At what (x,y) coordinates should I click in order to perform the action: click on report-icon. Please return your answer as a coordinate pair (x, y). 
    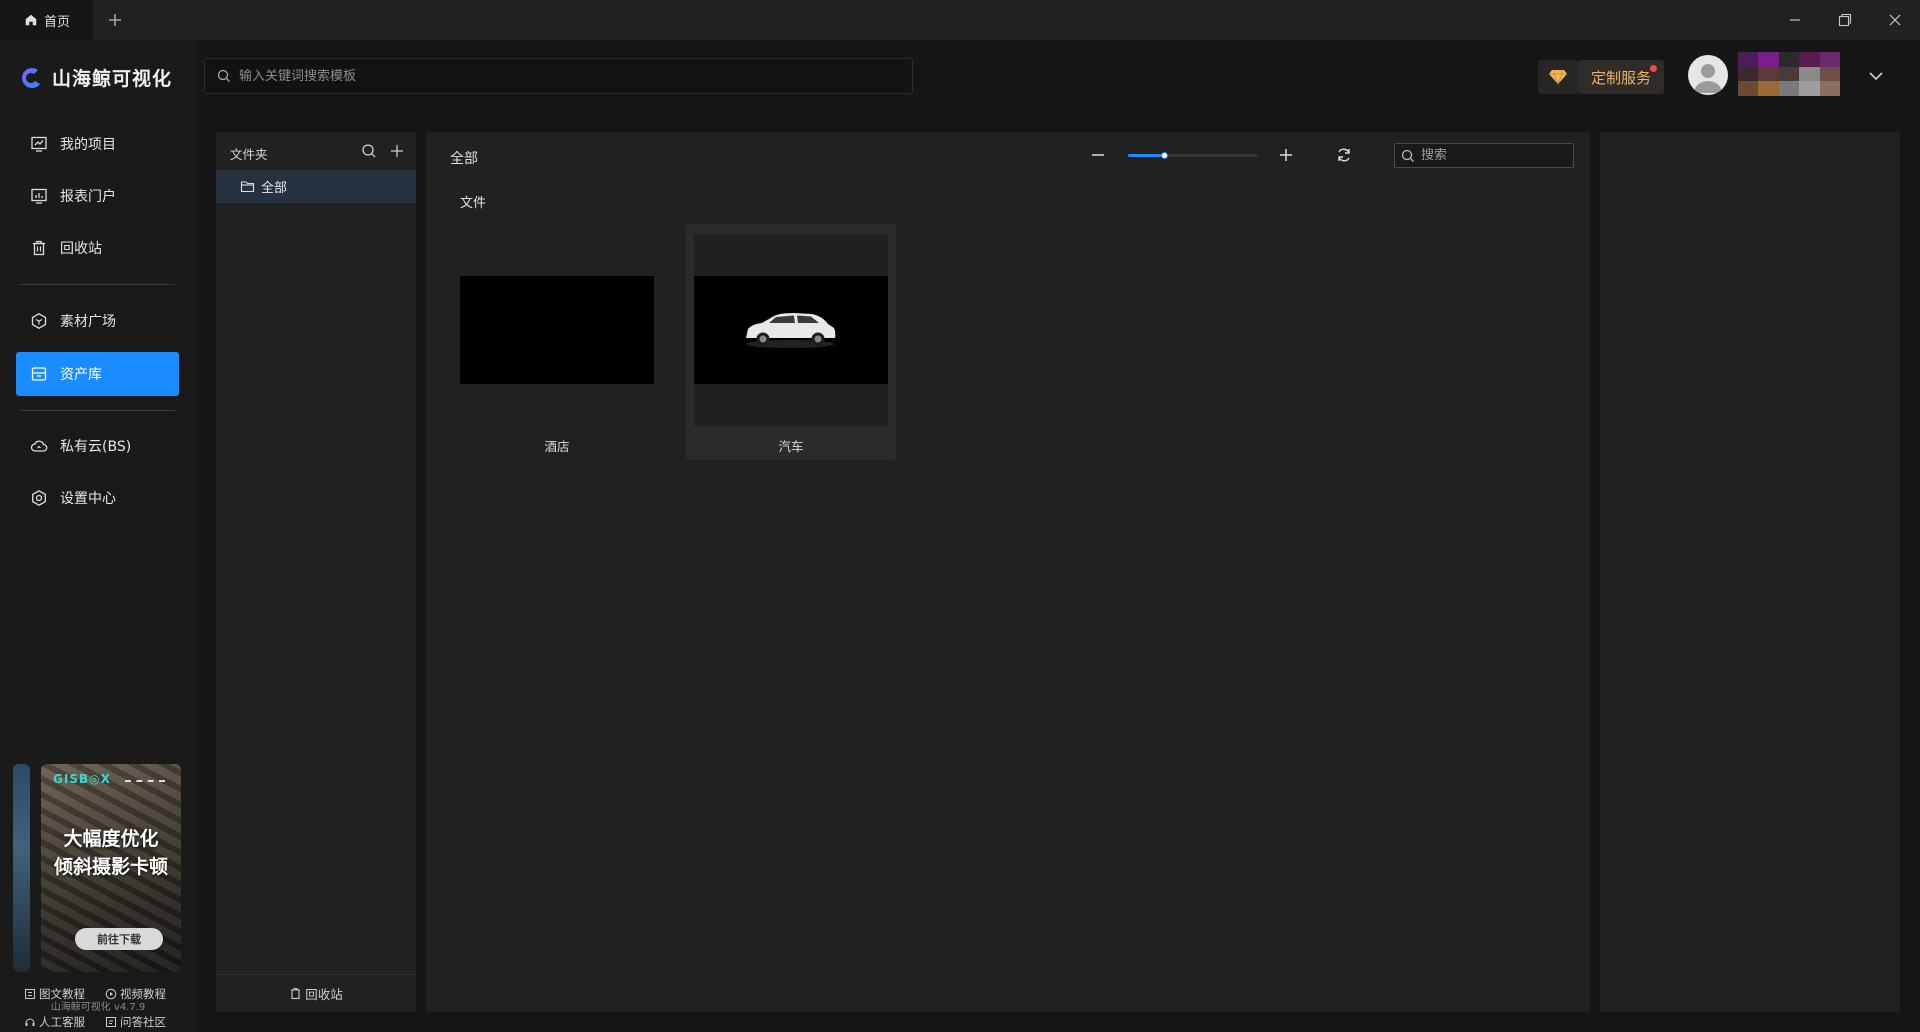
    Looking at the image, I should click on (39, 196).